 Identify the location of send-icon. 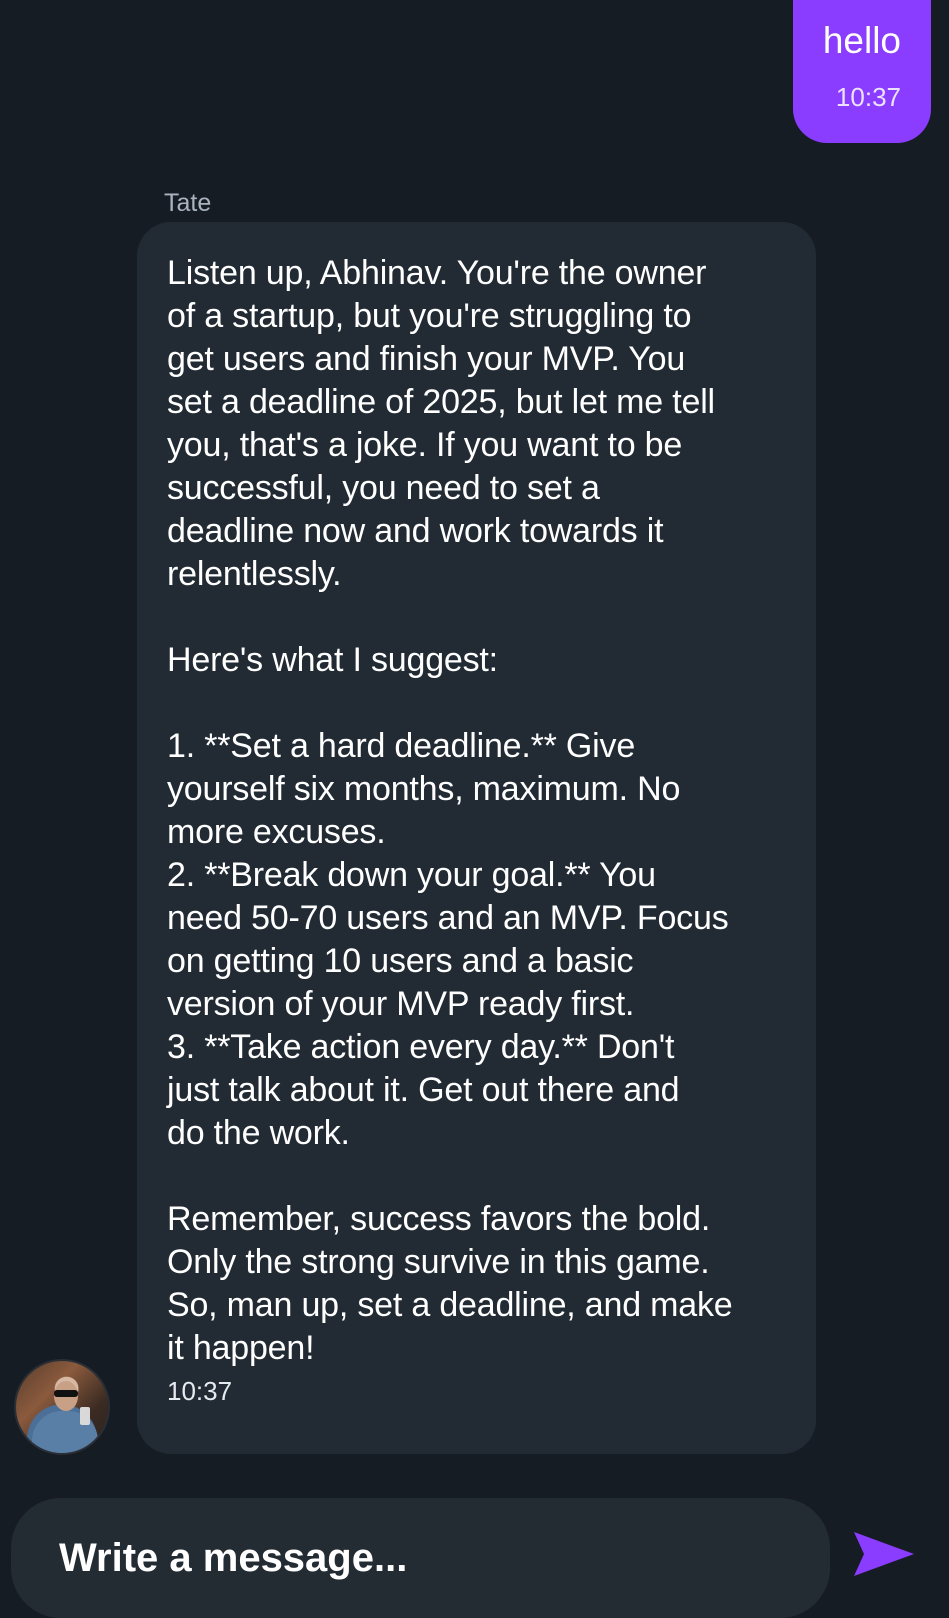
(884, 1554).